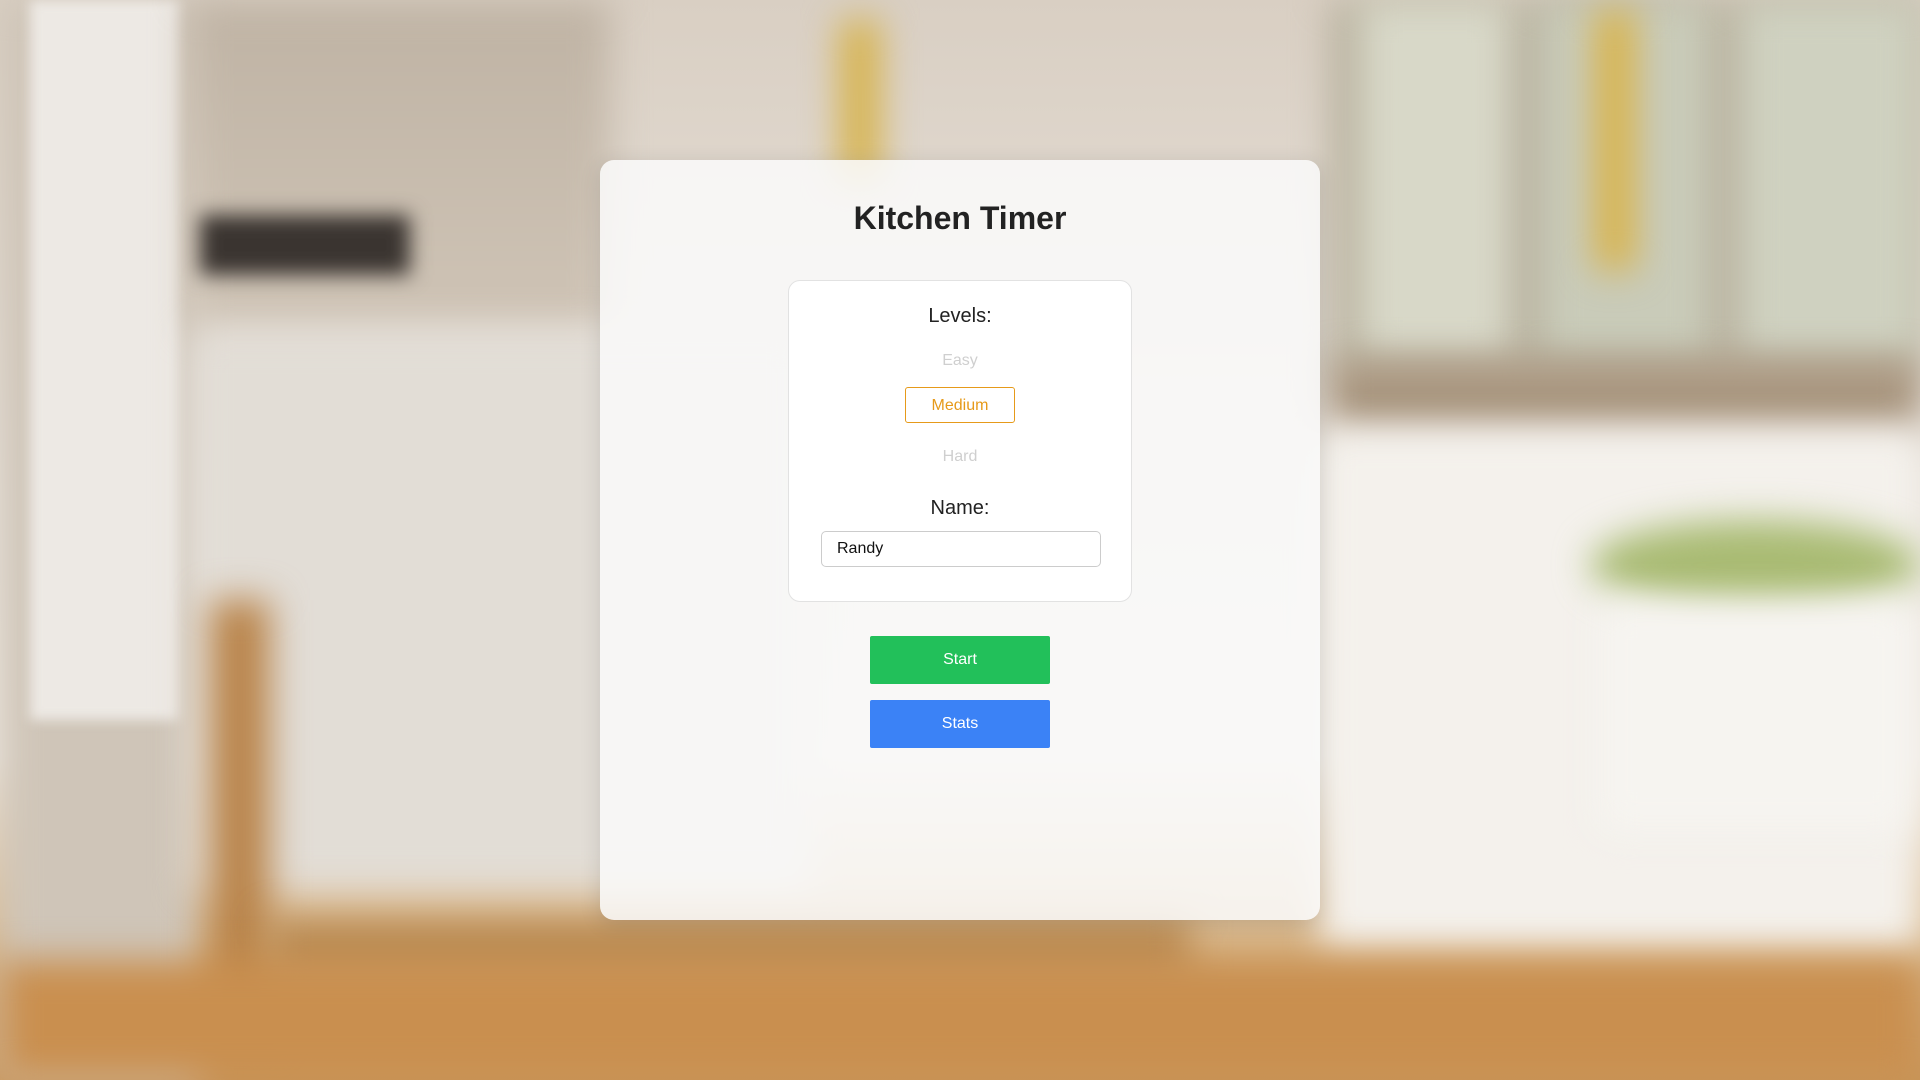 Image resolution: width=1920 pixels, height=1080 pixels. What do you see at coordinates (960, 218) in the screenshot?
I see `page-title: Kitchen Timer` at bounding box center [960, 218].